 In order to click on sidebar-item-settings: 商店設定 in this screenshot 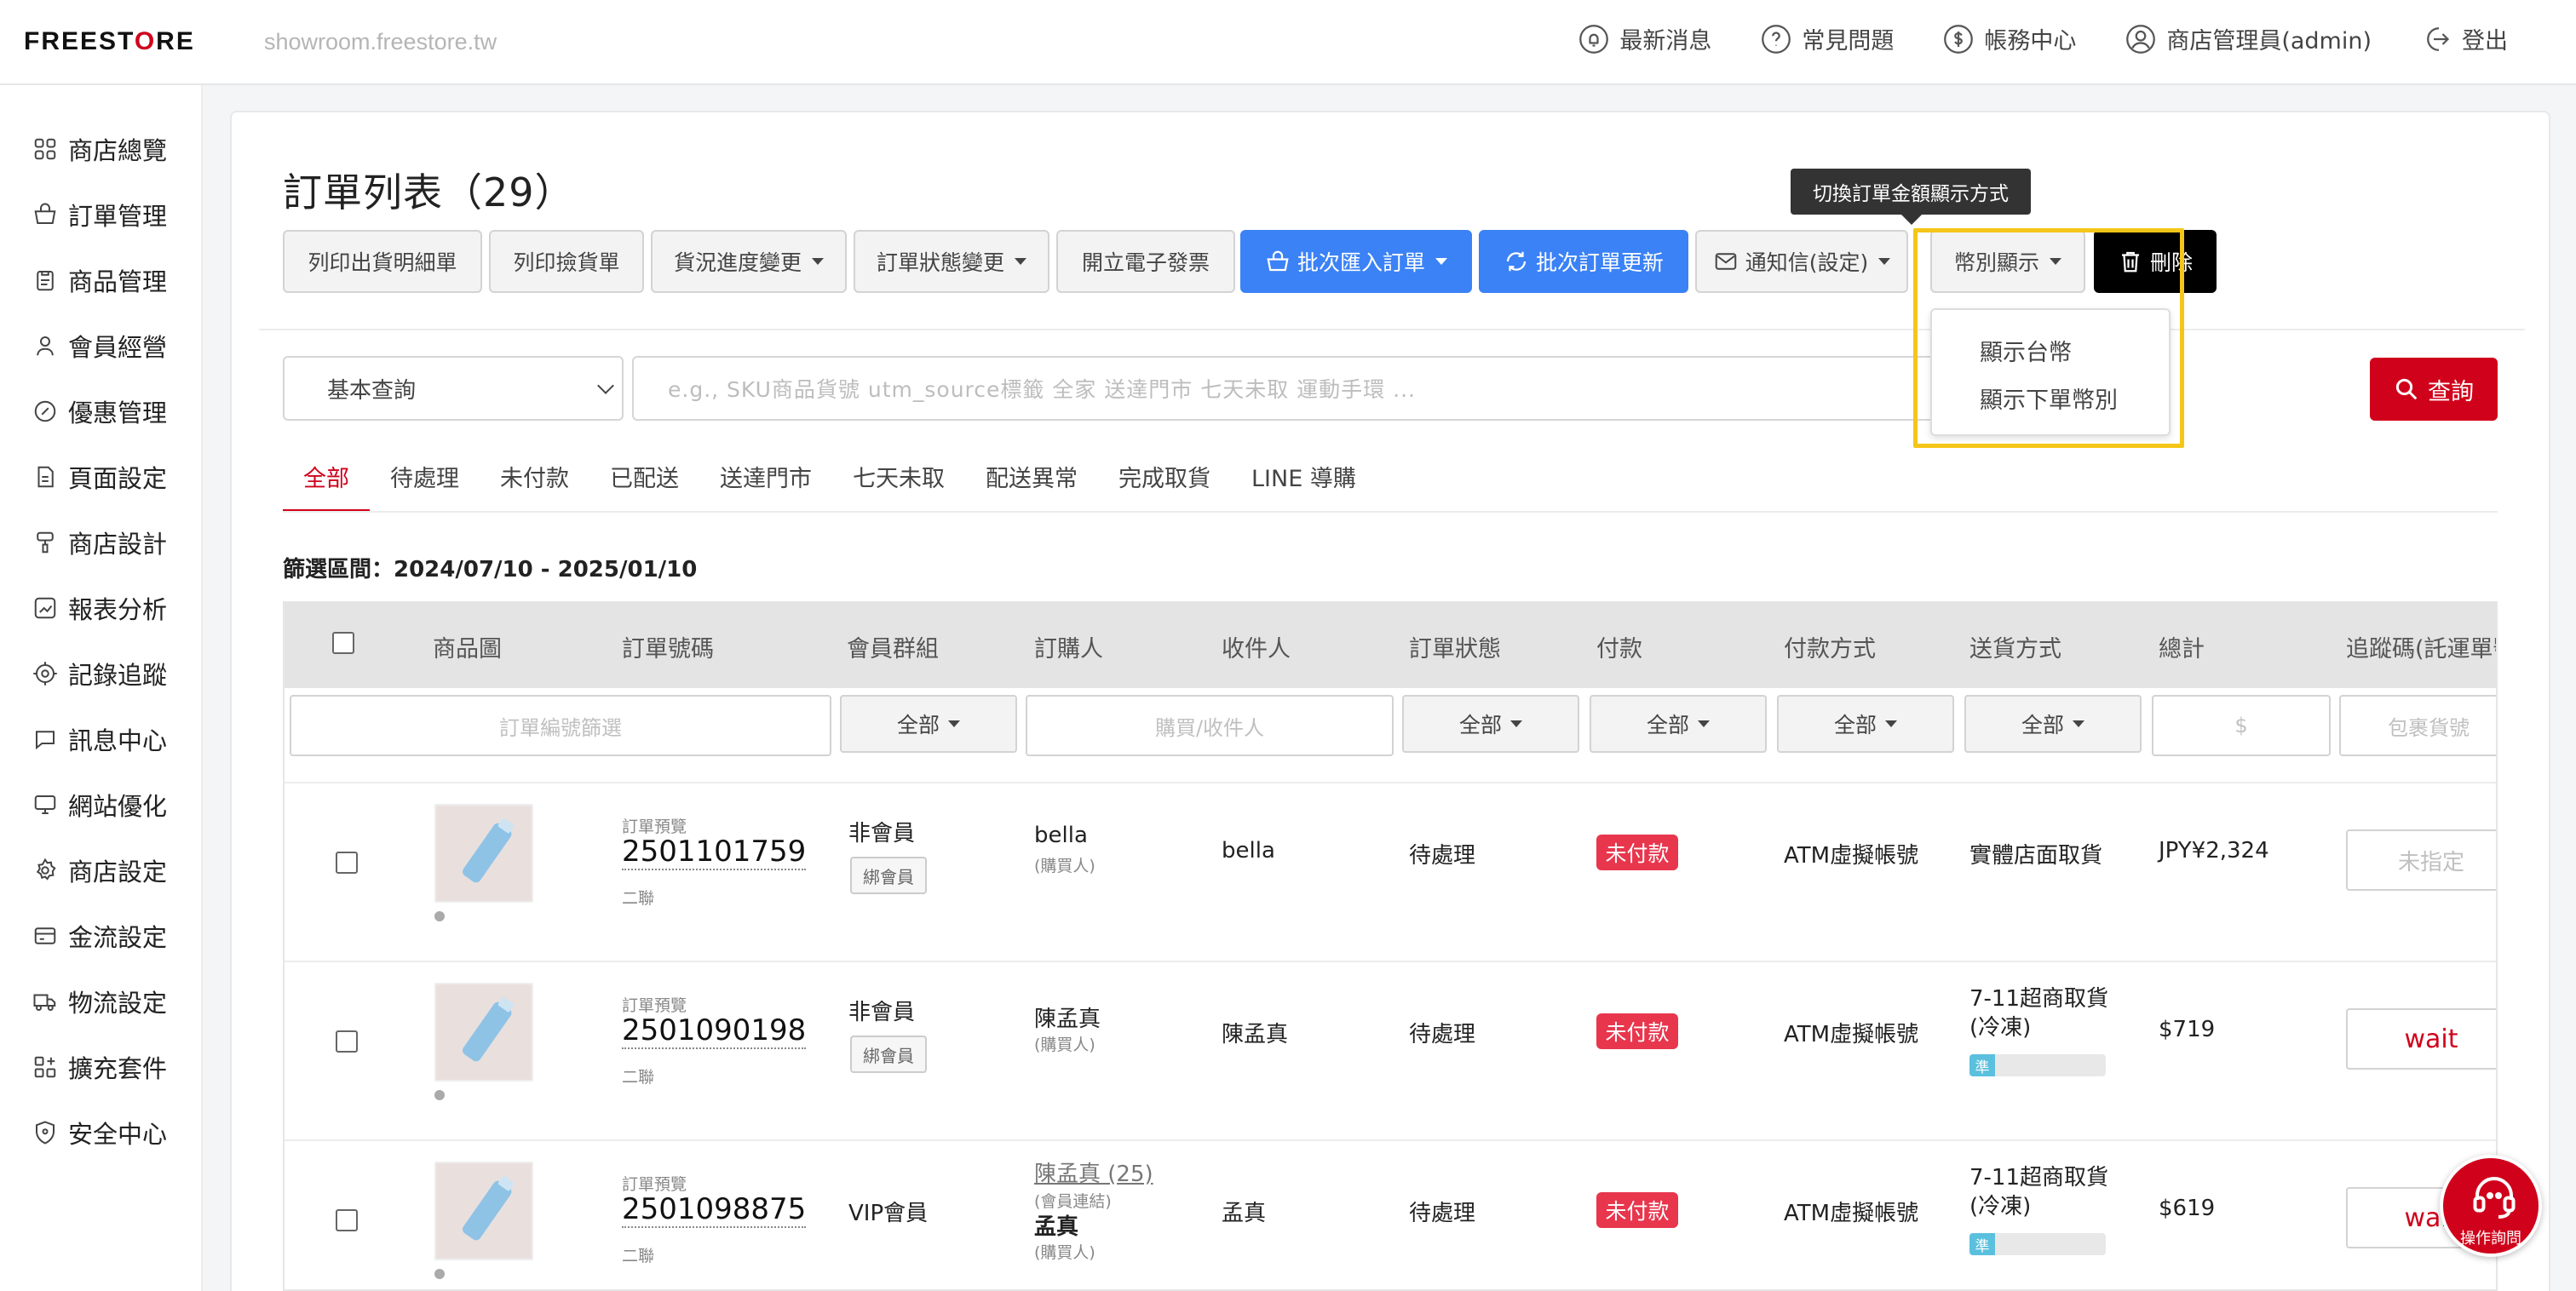, I will do `click(100, 870)`.